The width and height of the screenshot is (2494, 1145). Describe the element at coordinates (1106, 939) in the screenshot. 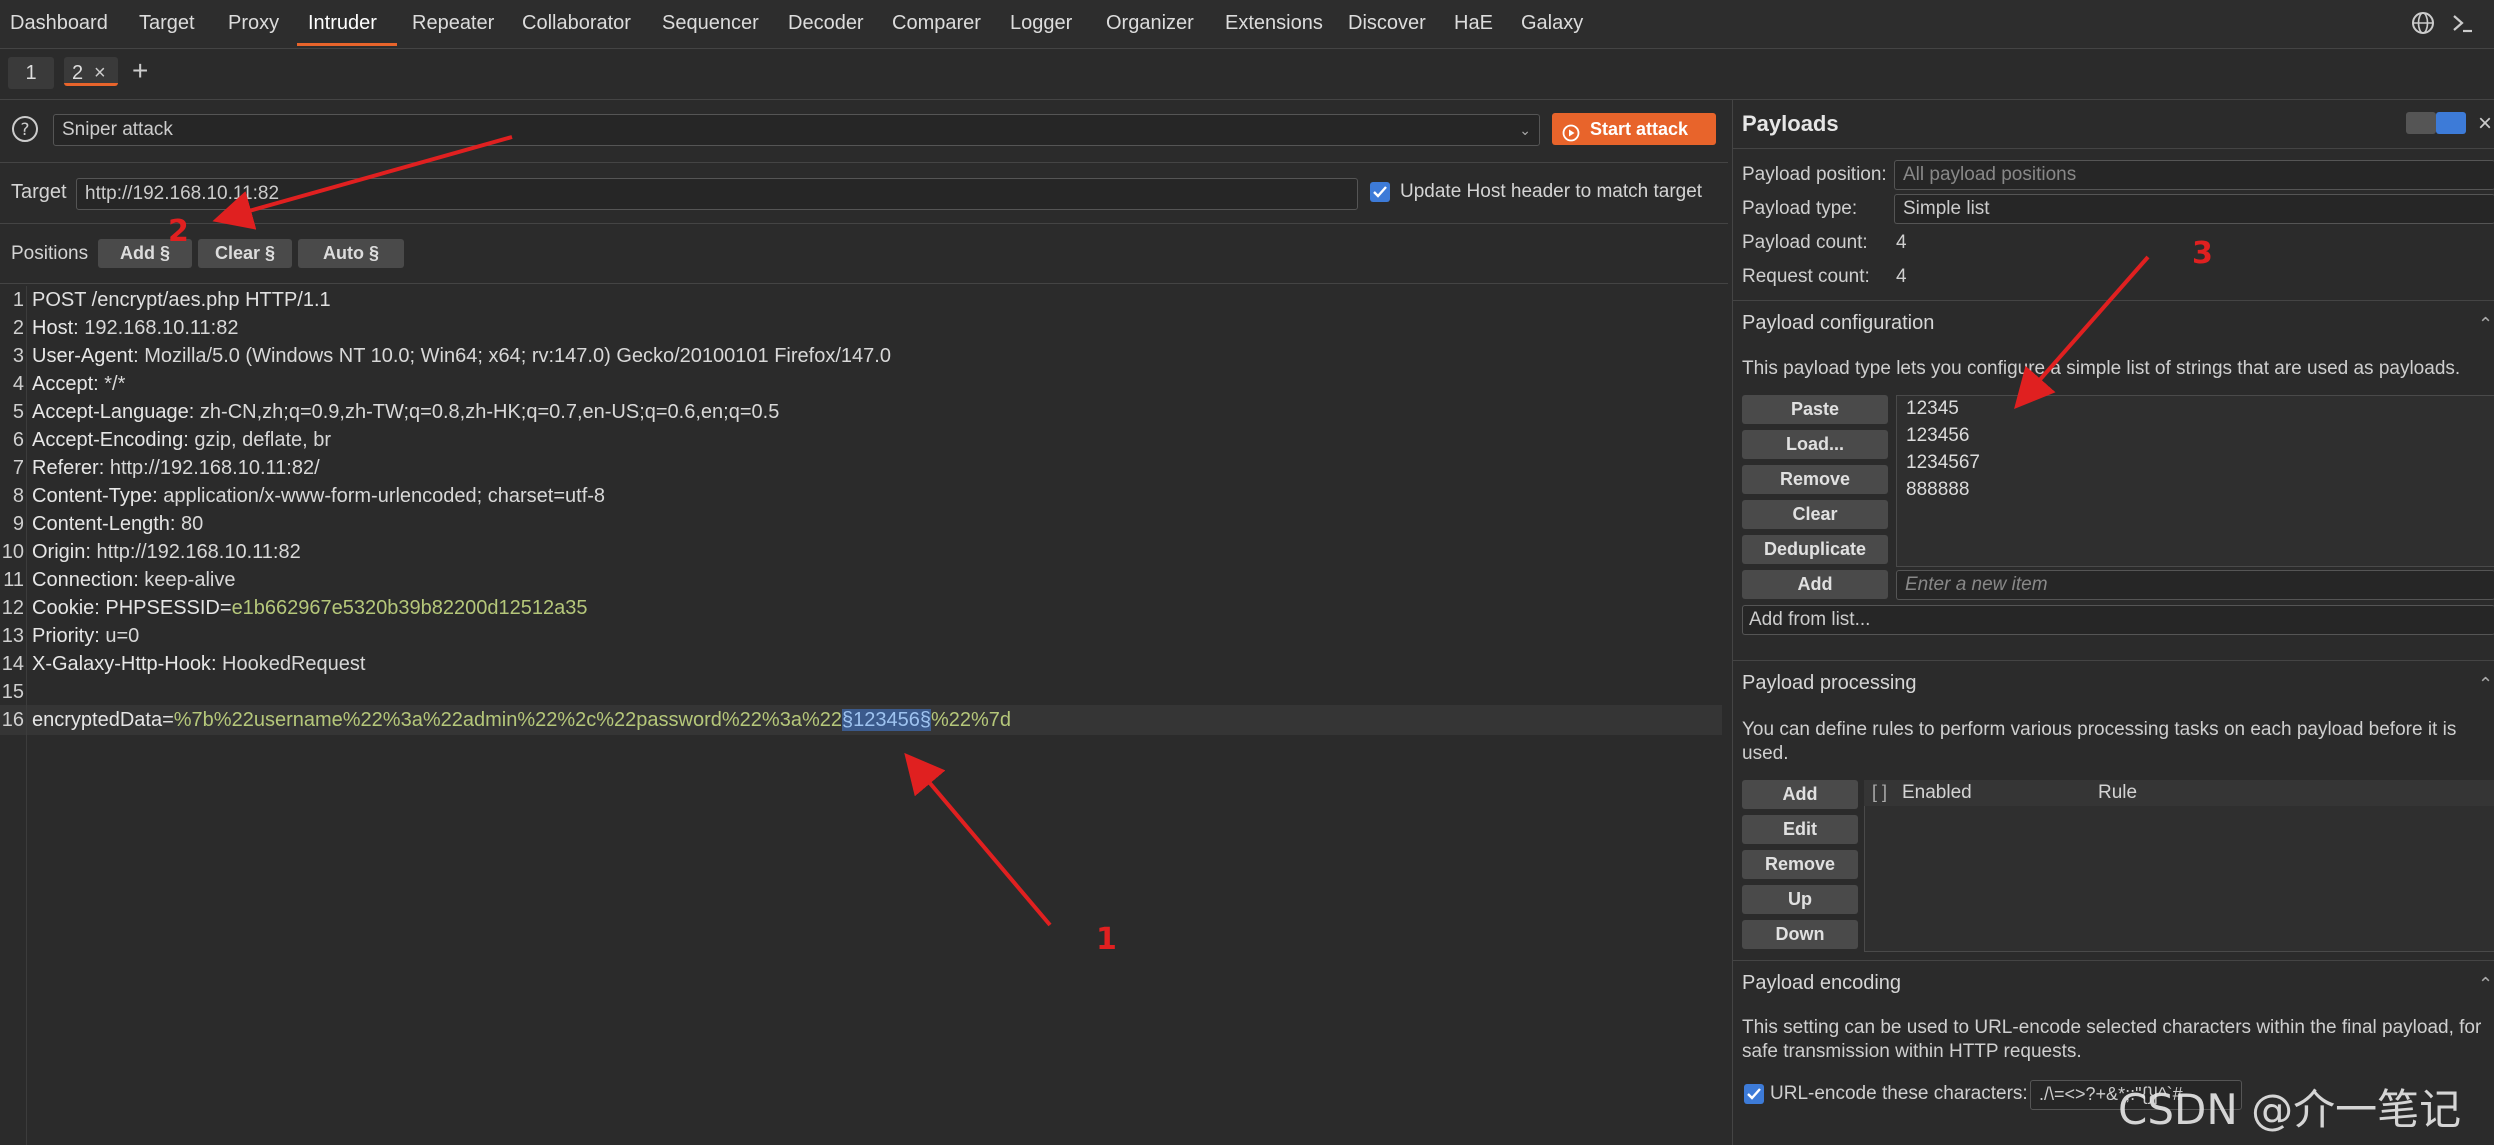

I see `annotation-label-1: 1` at that location.